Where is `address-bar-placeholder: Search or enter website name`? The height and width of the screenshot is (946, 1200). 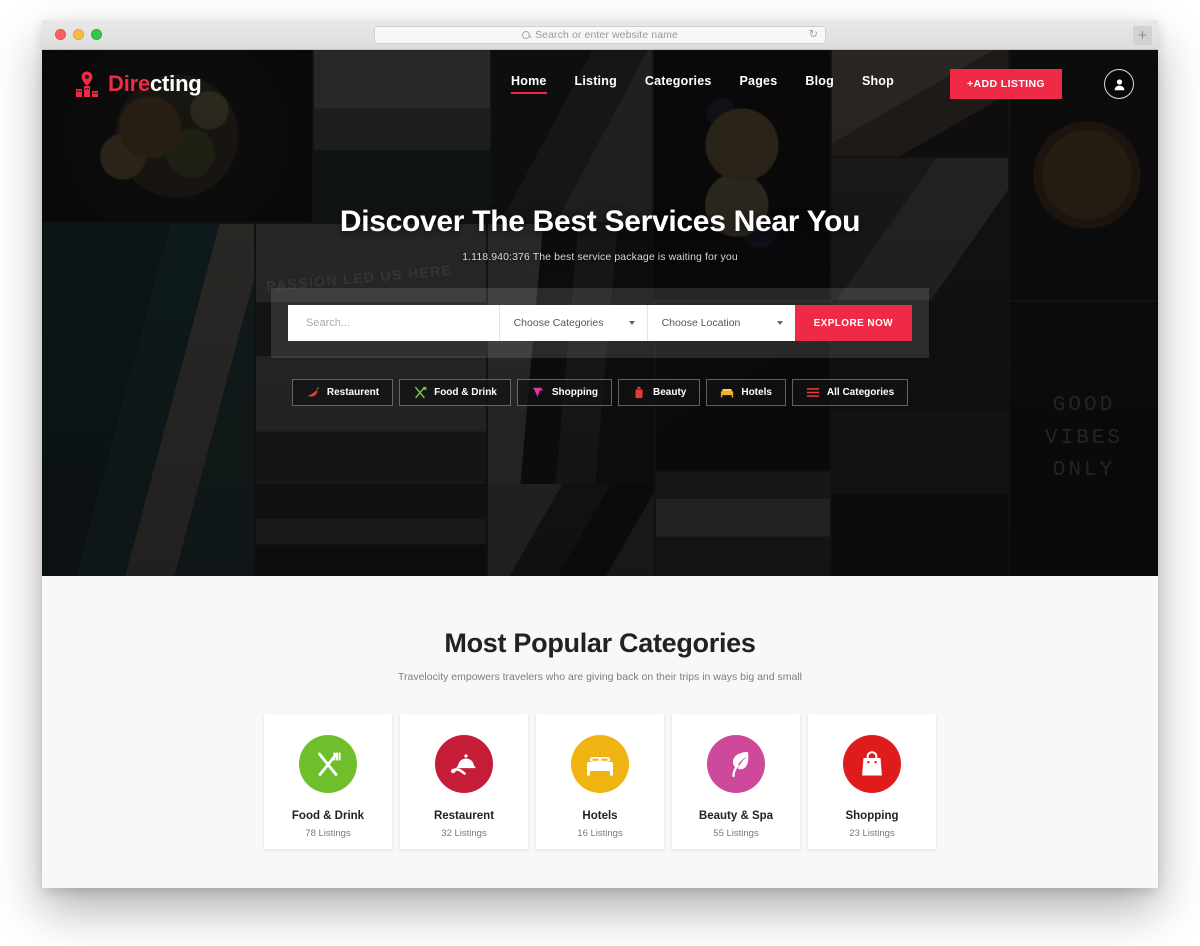 address-bar-placeholder: Search or enter website name is located at coordinates (606, 34).